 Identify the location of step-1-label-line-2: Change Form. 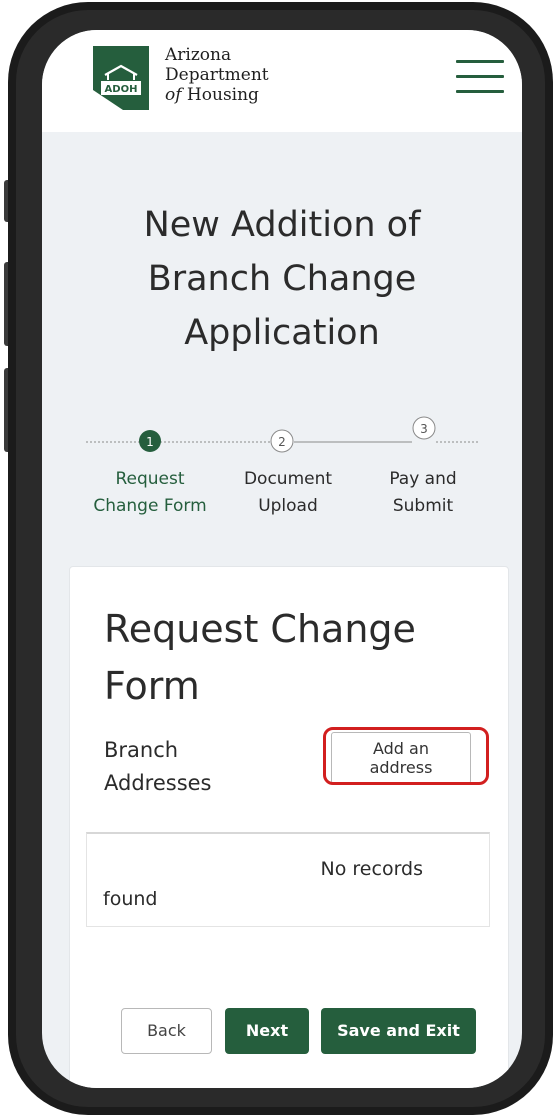
(150, 506).